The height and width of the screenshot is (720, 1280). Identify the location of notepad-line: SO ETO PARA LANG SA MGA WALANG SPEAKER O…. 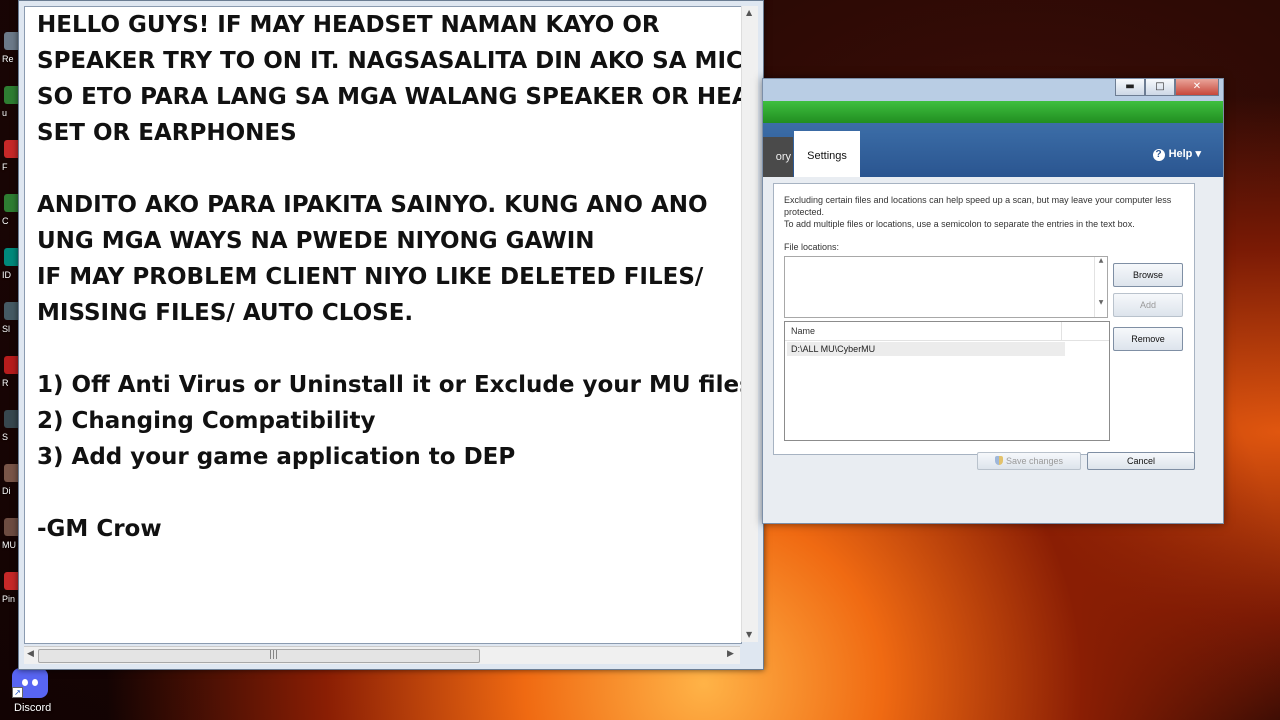
(389, 97).